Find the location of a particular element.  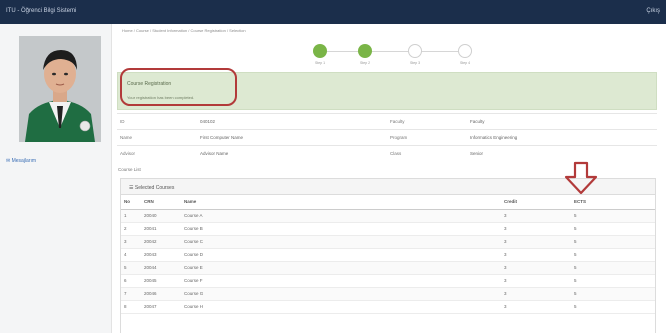

cell: 20047 is located at coordinates (161, 307).